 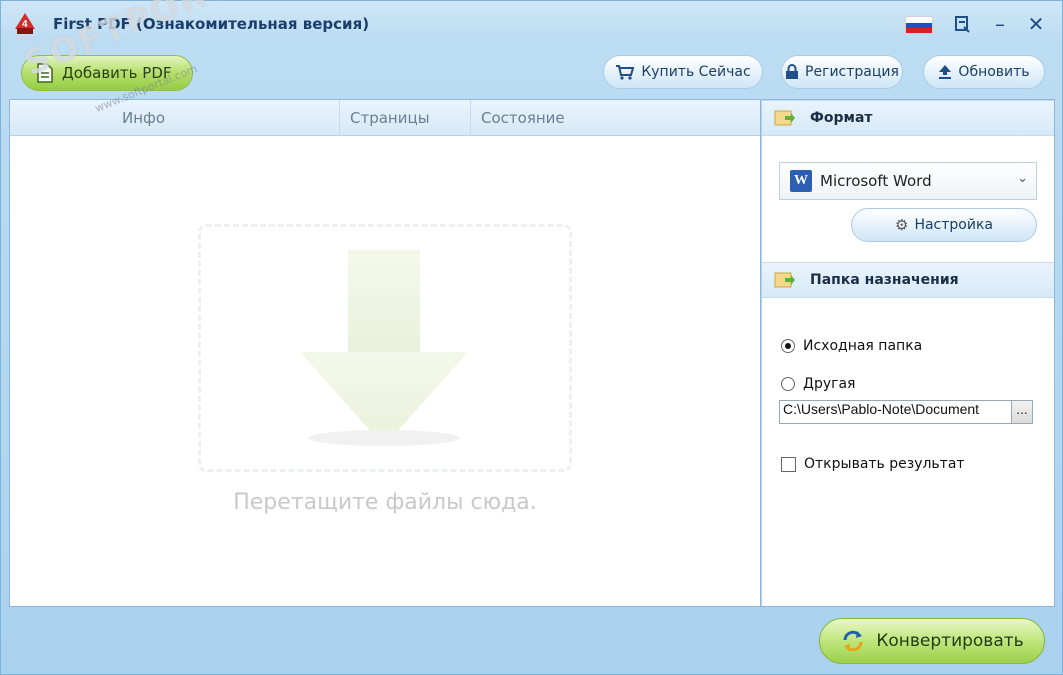 I want to click on down-arrow-icon, so click(x=384, y=348).